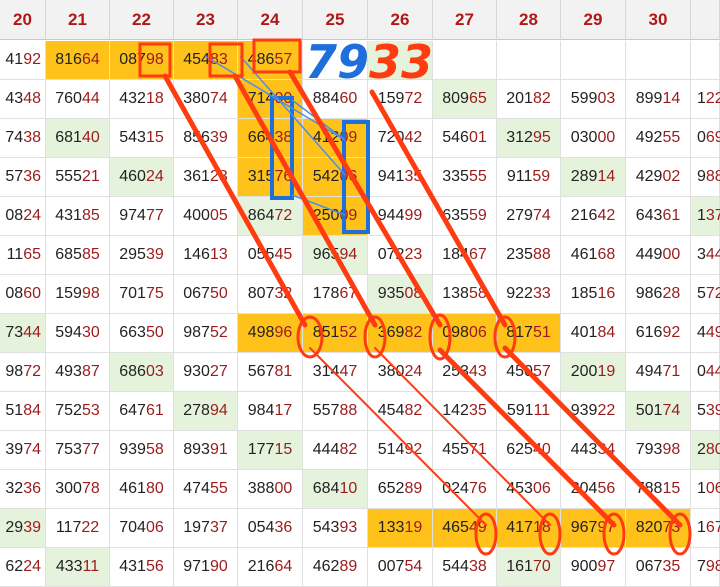 The width and height of the screenshot is (720, 587). What do you see at coordinates (283, 254) in the screenshot?
I see `cell-digits-tail: 45` at bounding box center [283, 254].